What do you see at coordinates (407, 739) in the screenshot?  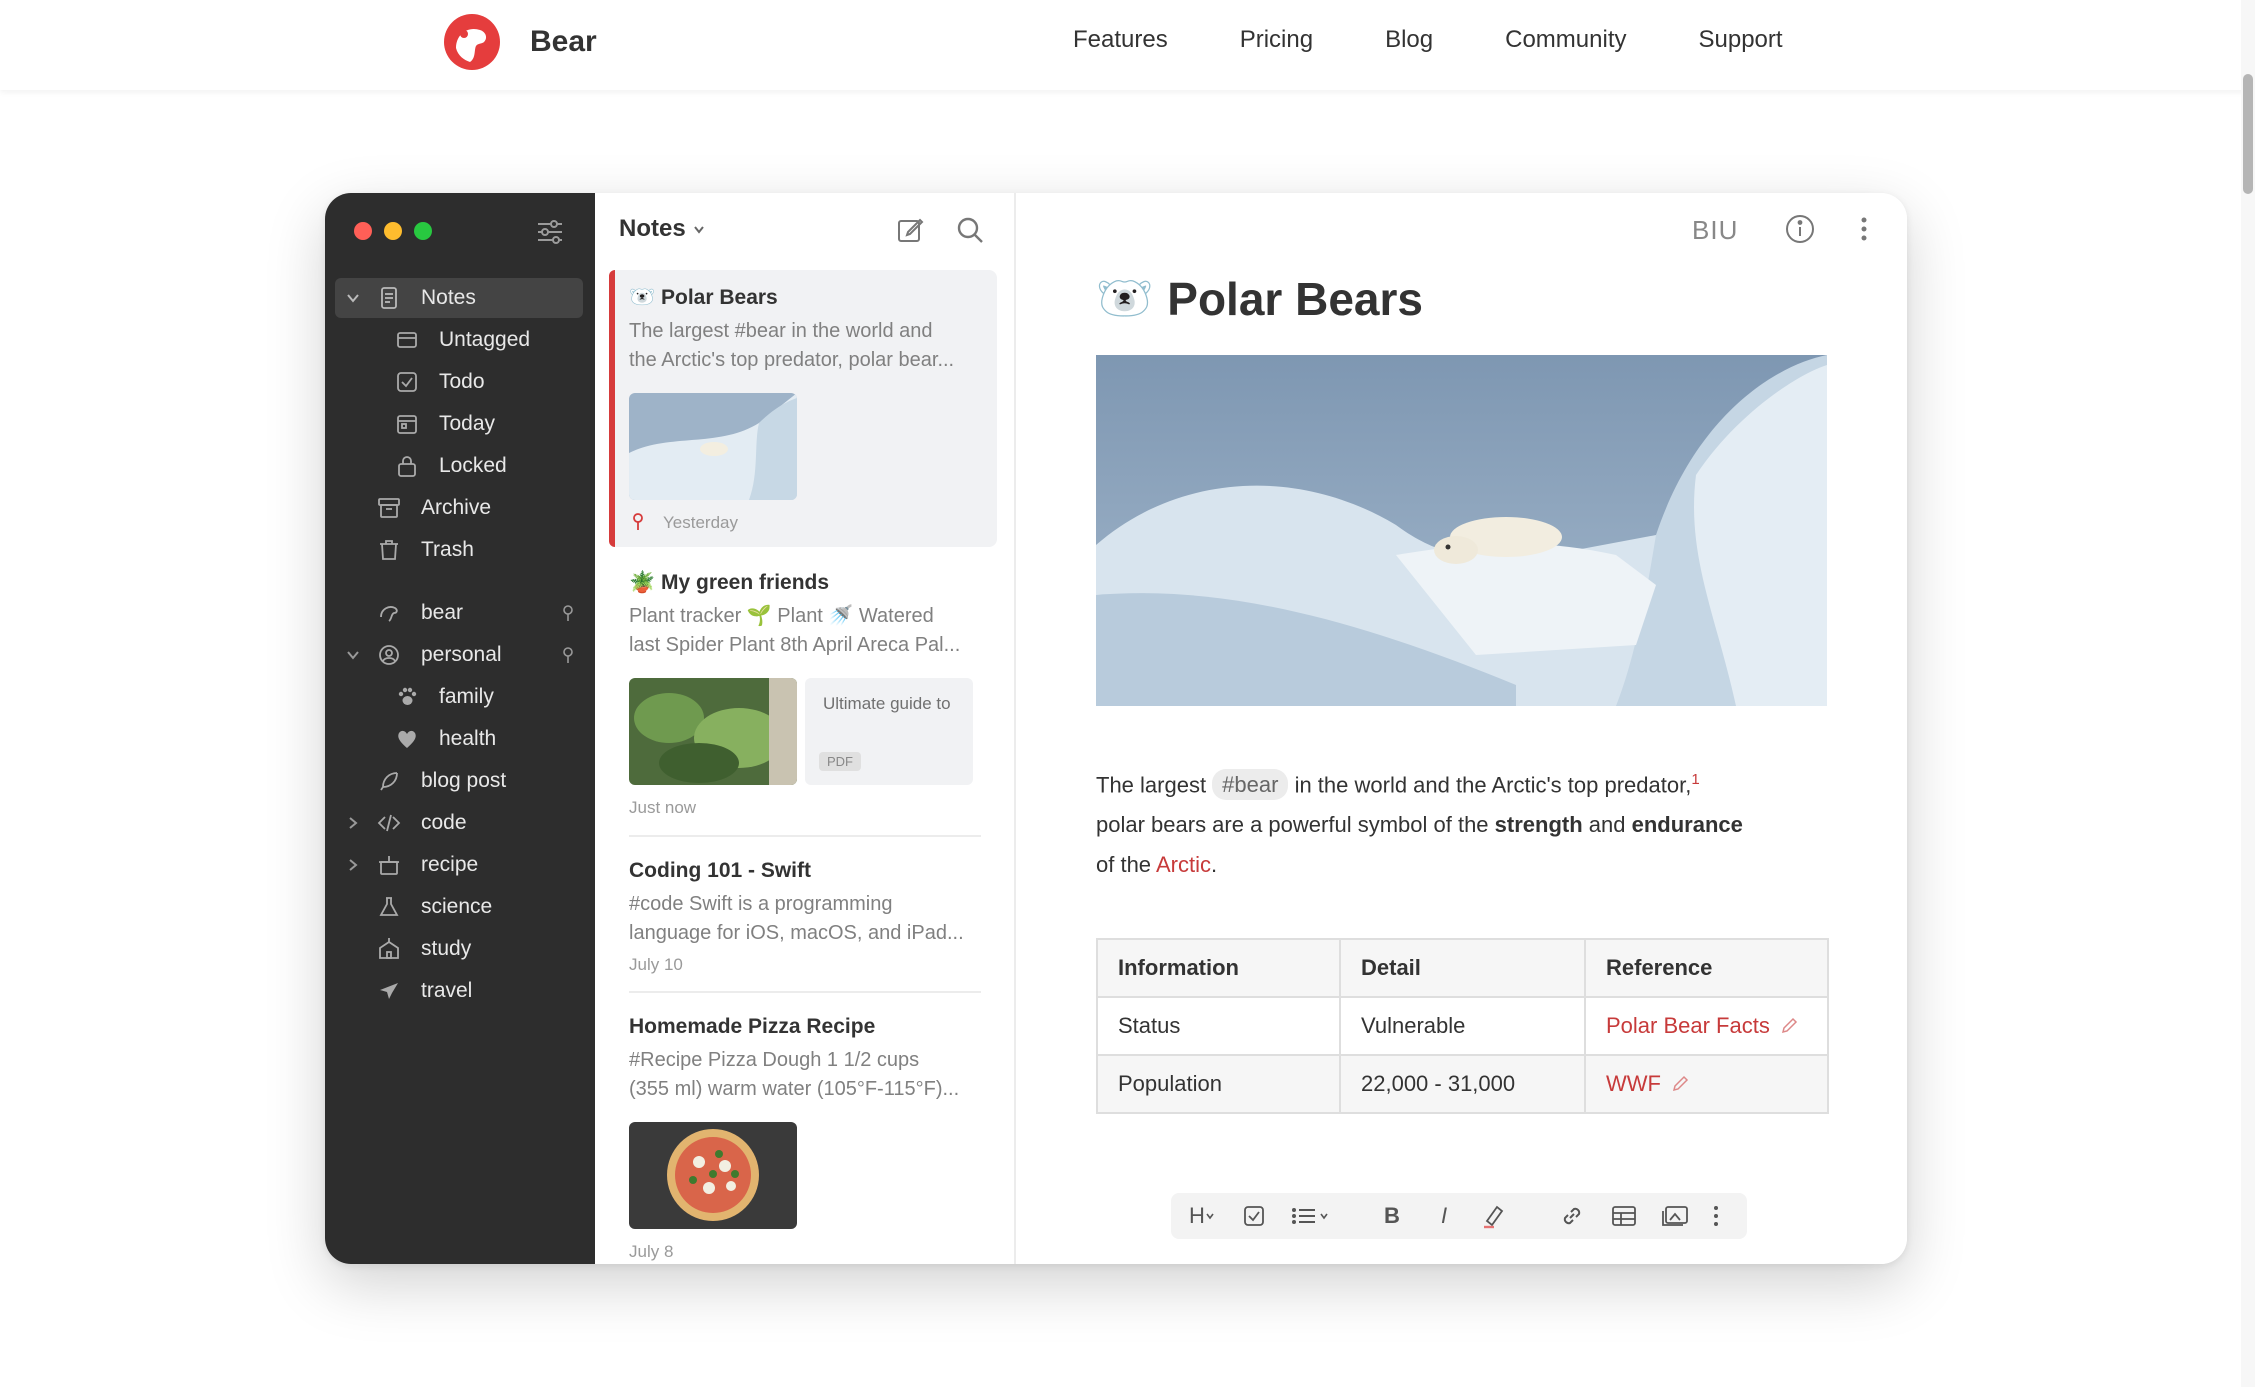 I see `heart-icon` at bounding box center [407, 739].